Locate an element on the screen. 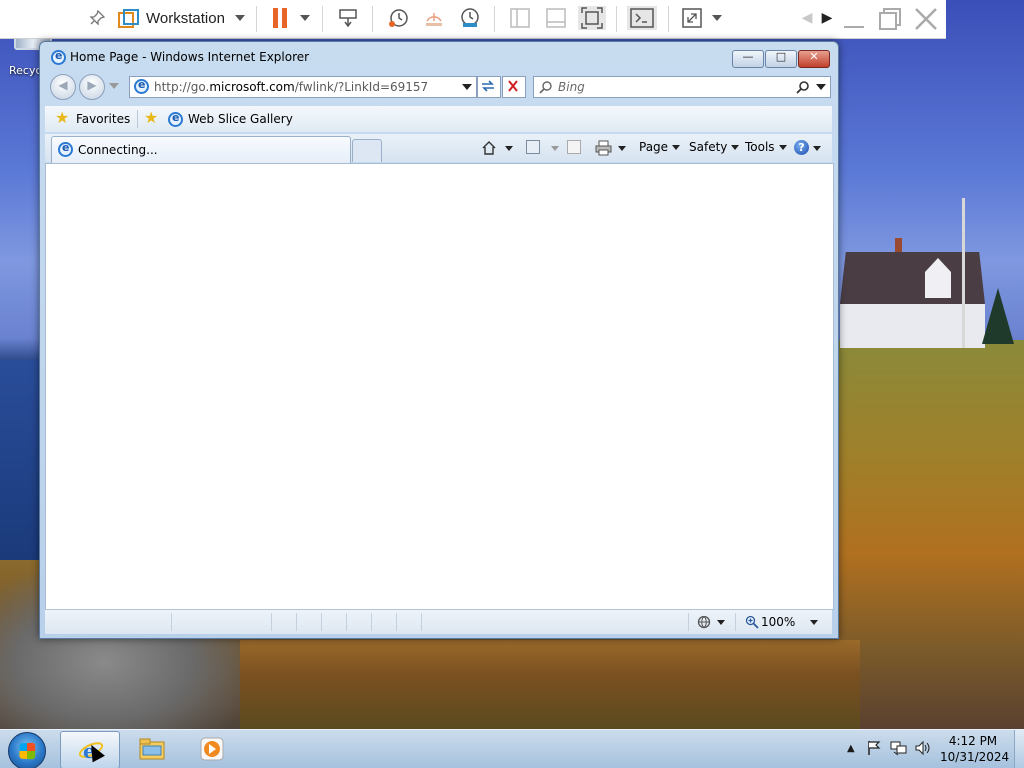  refresh-arrows-icon is located at coordinates (488, 86).